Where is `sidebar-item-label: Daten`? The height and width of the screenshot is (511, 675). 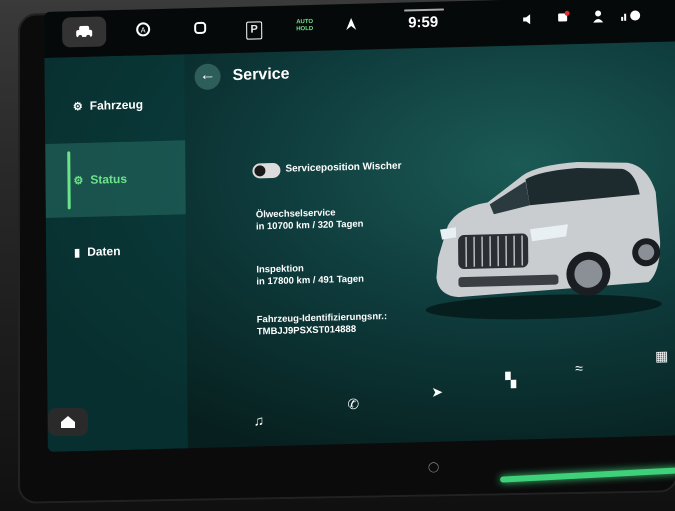 sidebar-item-label: Daten is located at coordinates (104, 251).